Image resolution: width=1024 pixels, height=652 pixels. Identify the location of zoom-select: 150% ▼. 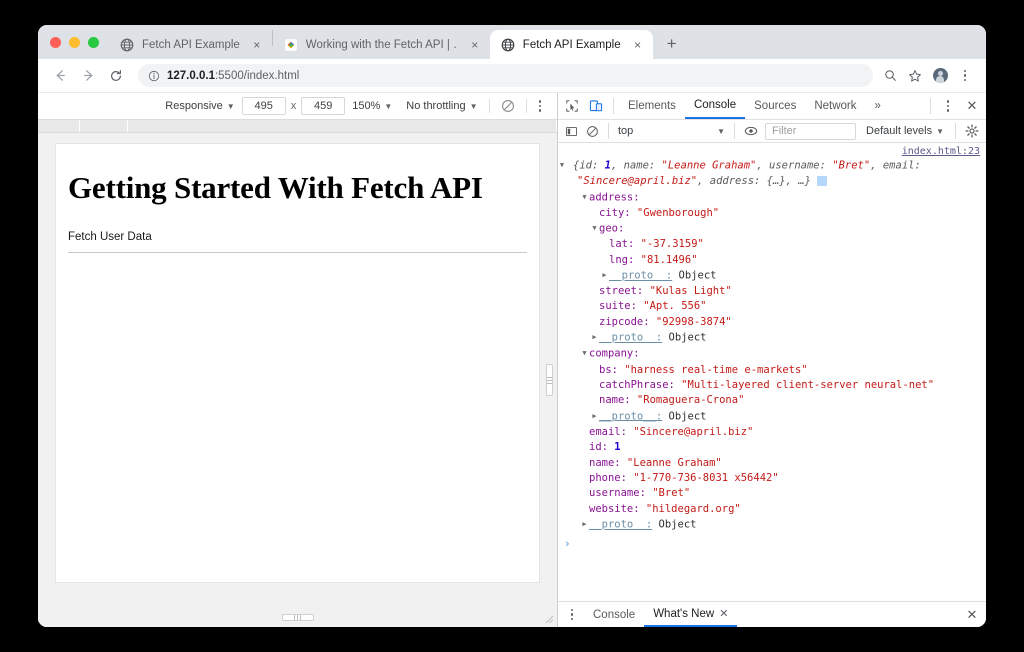
(372, 106).